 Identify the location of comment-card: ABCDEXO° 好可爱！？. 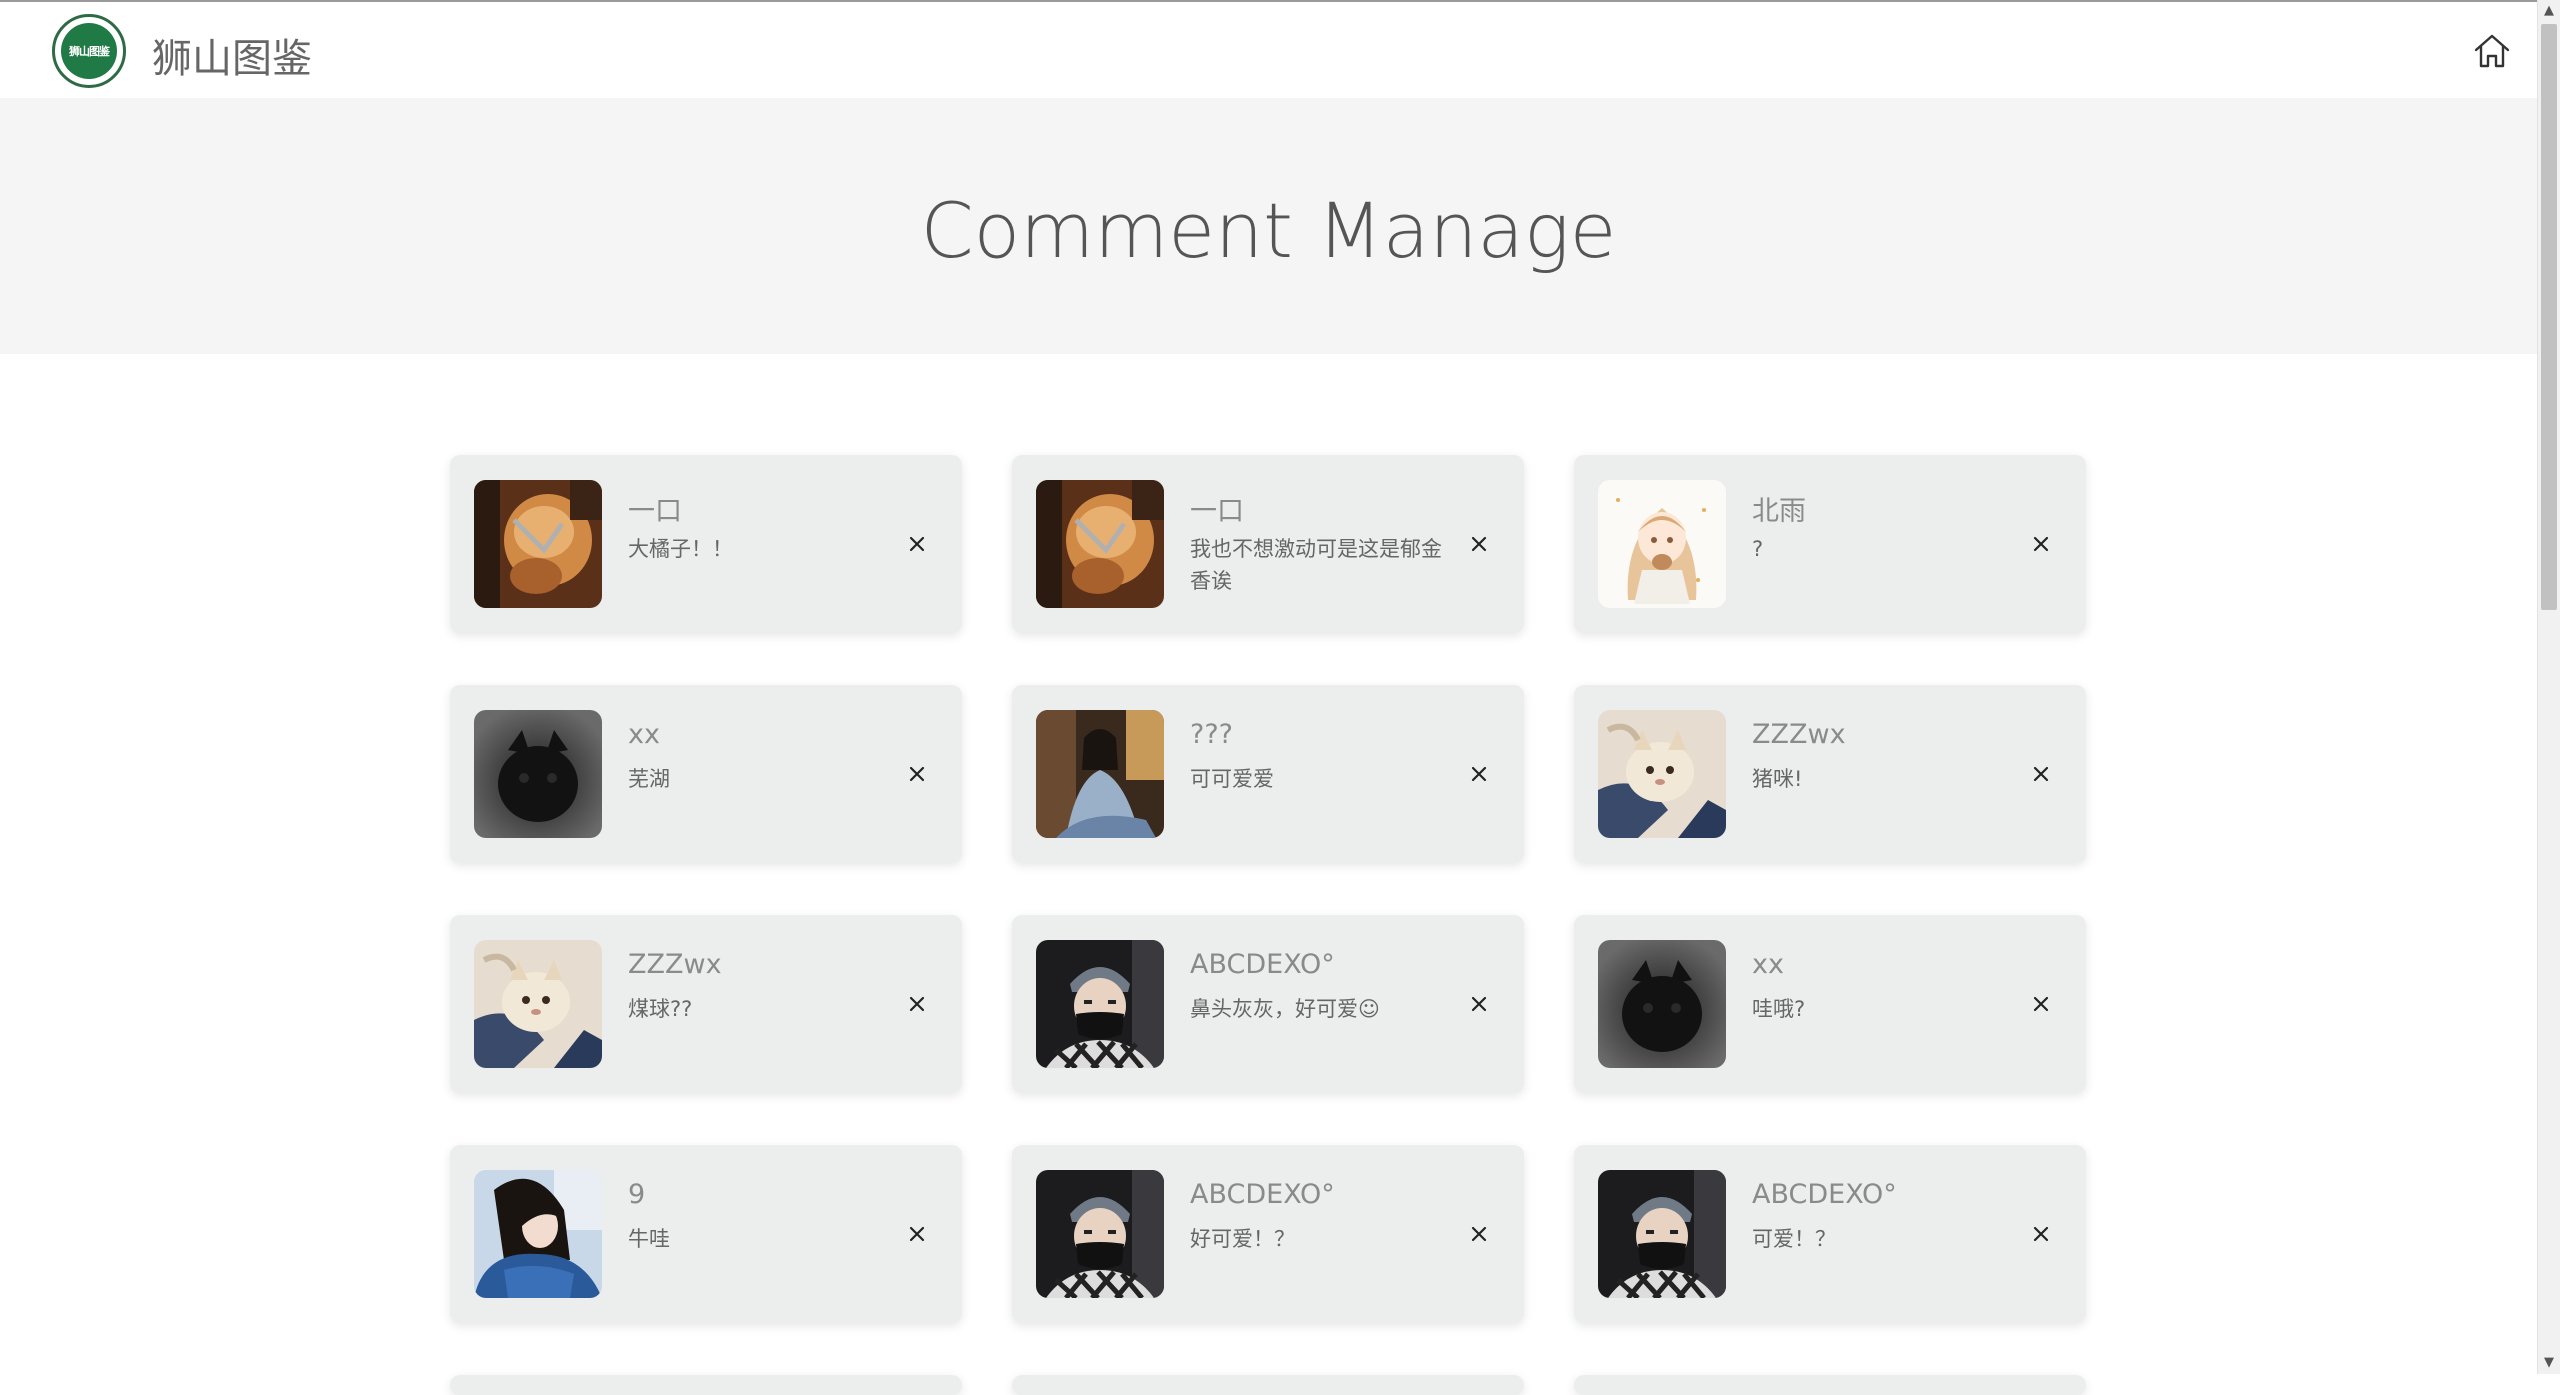
(1268, 1234).